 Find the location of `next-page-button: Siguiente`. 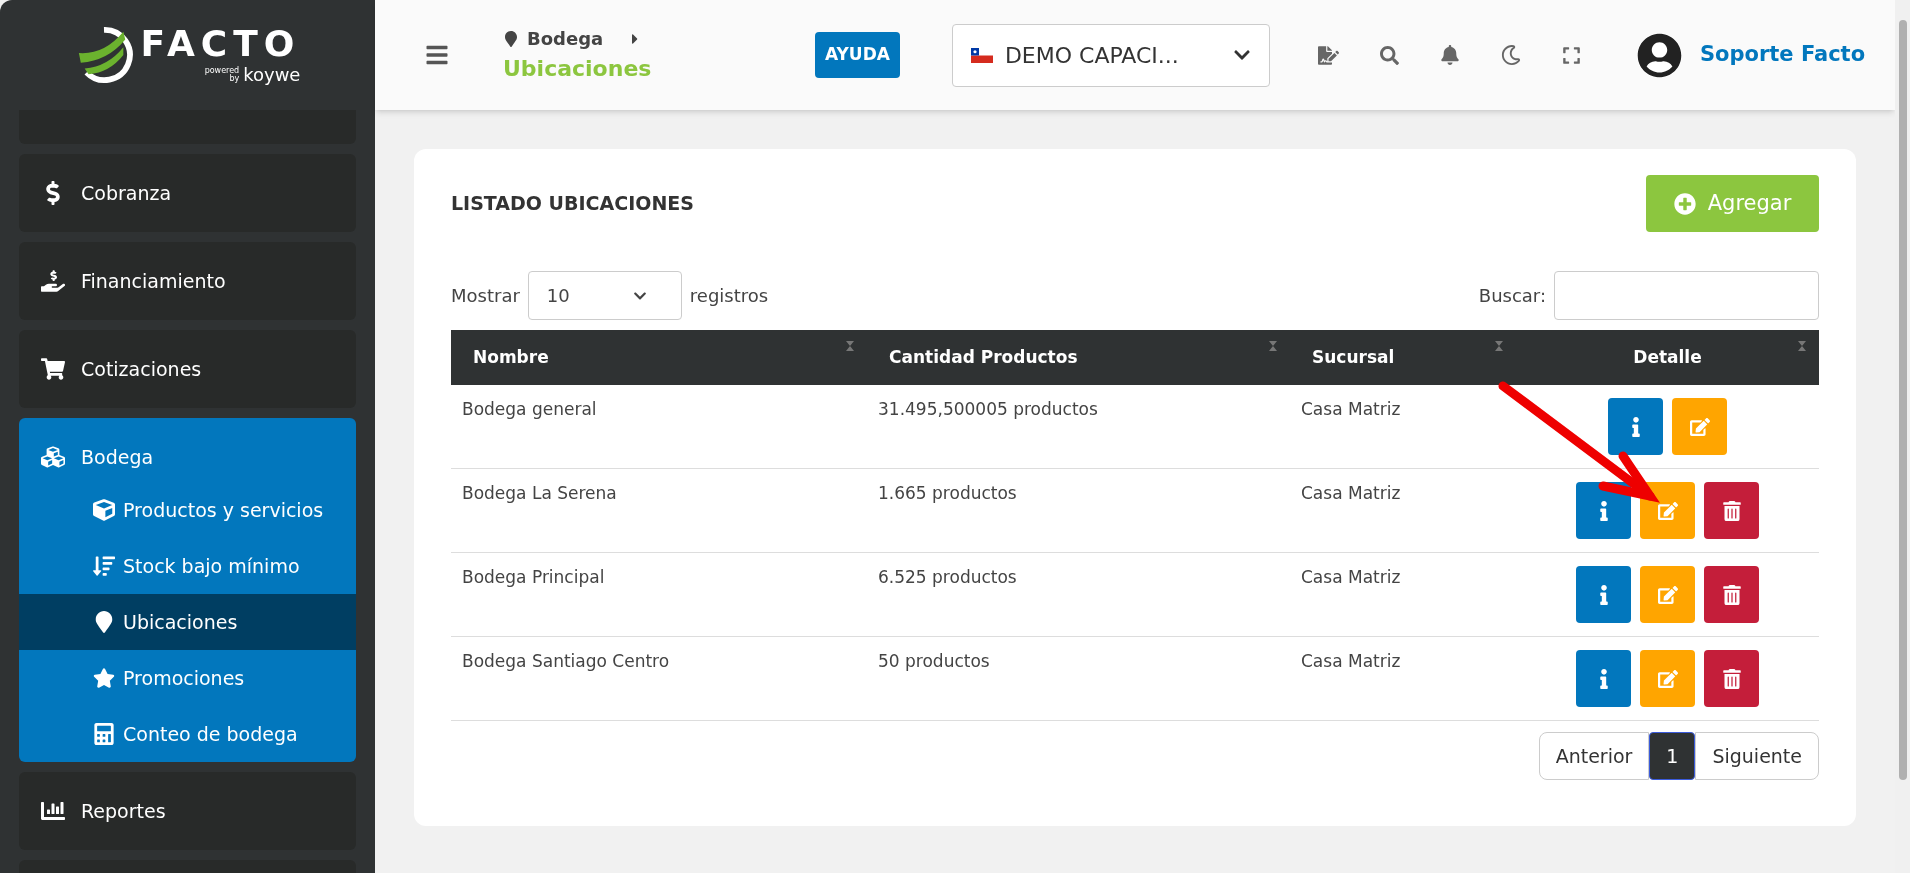

next-page-button: Siguiente is located at coordinates (1757, 756).